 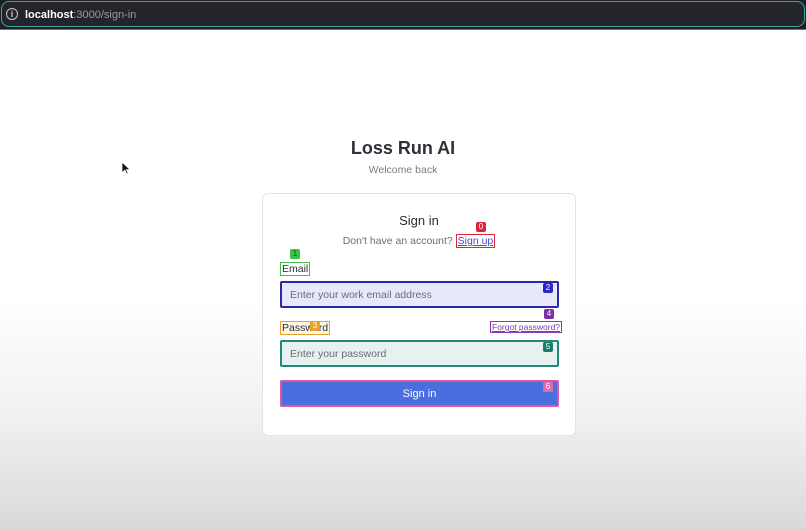 I want to click on card-title: Sign in, so click(x=419, y=220).